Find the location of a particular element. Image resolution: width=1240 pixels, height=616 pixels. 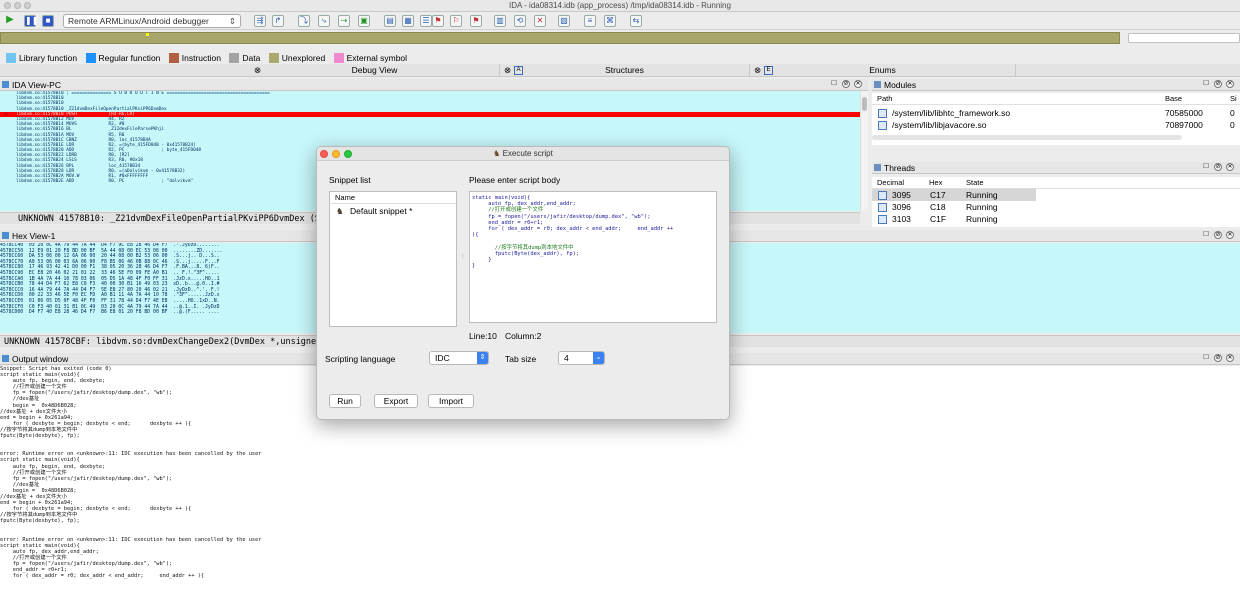

export-button: Export is located at coordinates (396, 401).